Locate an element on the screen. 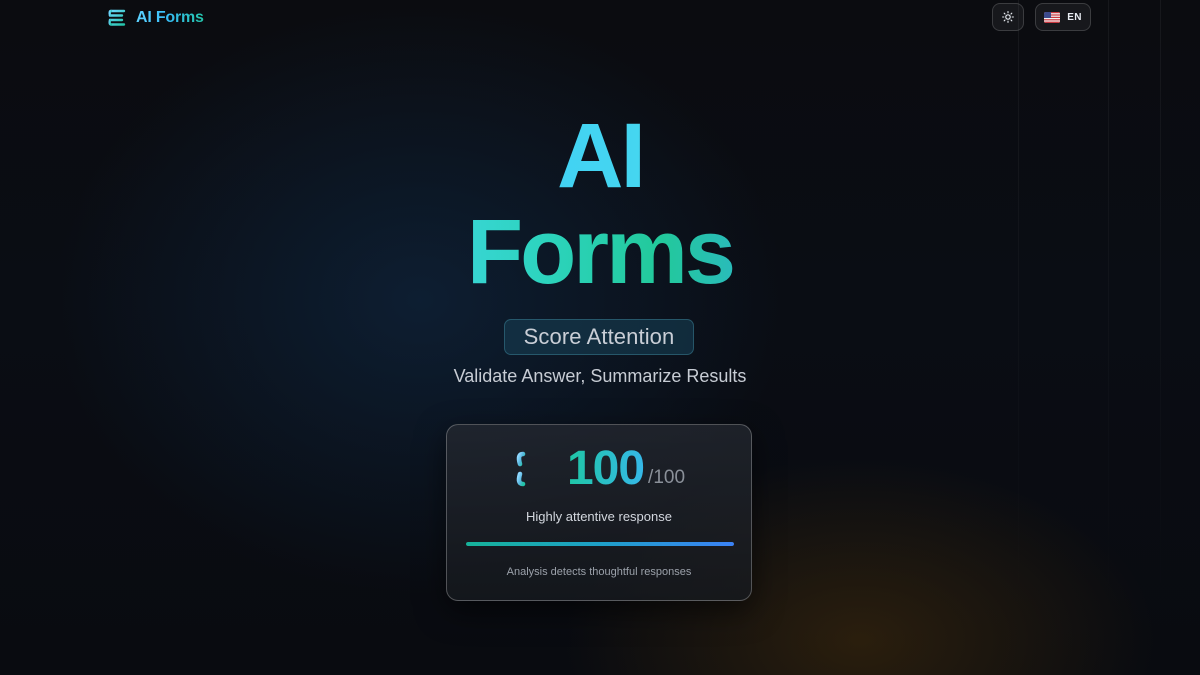 The width and height of the screenshot is (1200, 675). hero-title: AI Forms is located at coordinates (600, 204).